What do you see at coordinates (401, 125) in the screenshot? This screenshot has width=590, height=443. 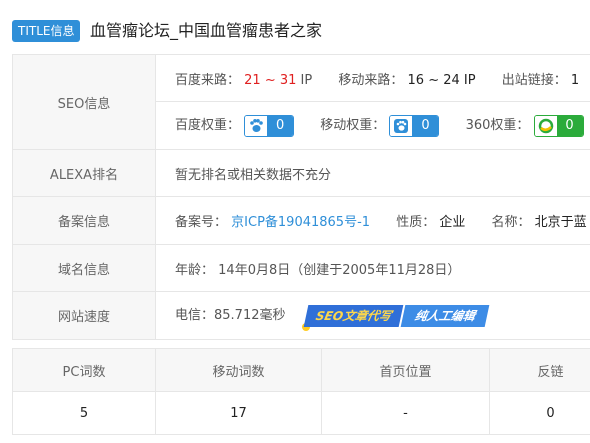 I see `mobile-paw-icon` at bounding box center [401, 125].